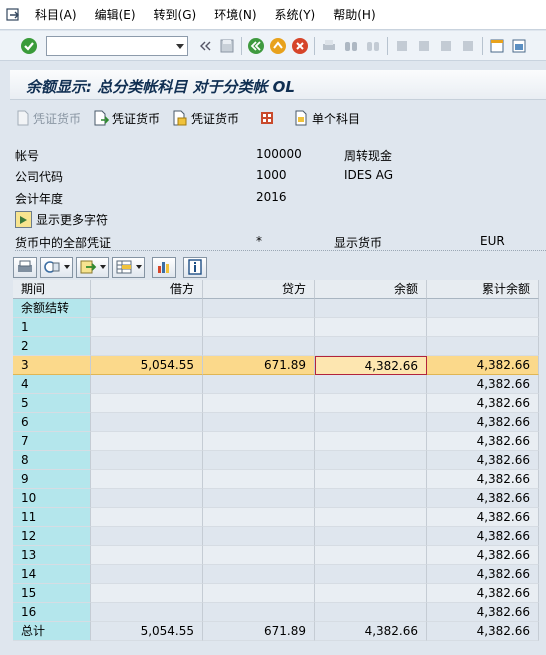 This screenshot has height=655, width=546. What do you see at coordinates (205, 46) in the screenshot?
I see `double-chevron-left-icon` at bounding box center [205, 46].